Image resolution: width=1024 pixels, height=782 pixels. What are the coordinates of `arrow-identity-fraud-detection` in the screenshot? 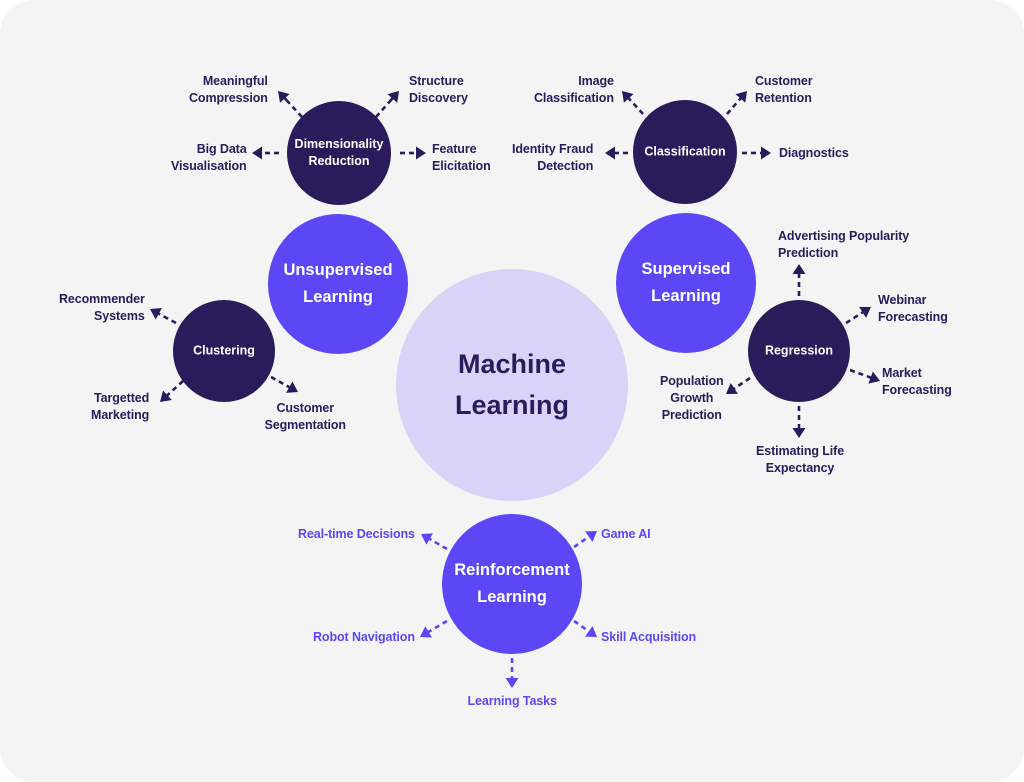 It's located at (616, 153).